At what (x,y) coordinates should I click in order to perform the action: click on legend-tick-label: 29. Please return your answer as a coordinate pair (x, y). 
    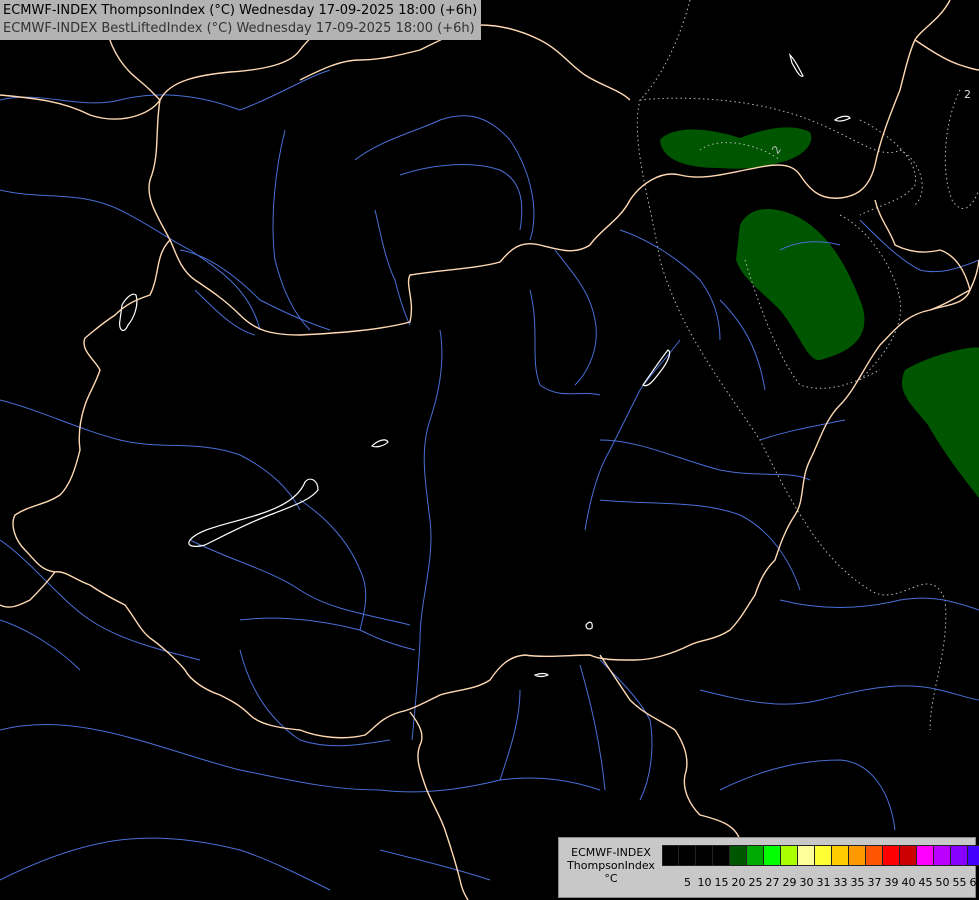
    Looking at the image, I should click on (789, 882).